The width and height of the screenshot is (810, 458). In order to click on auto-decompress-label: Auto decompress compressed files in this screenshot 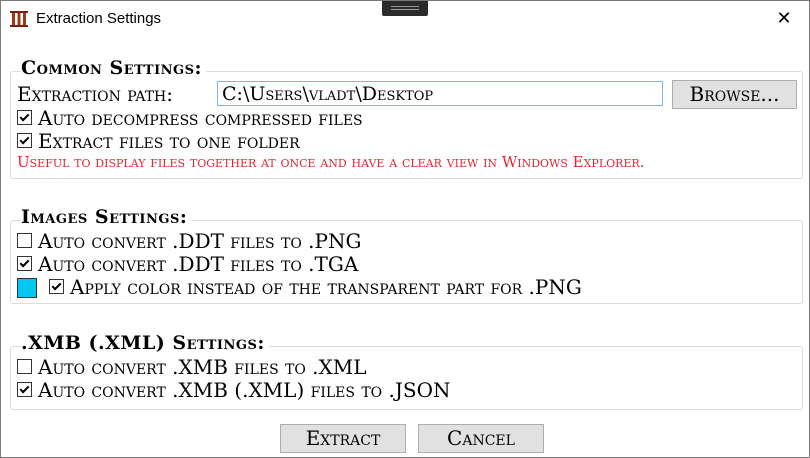, I will do `click(200, 118)`.